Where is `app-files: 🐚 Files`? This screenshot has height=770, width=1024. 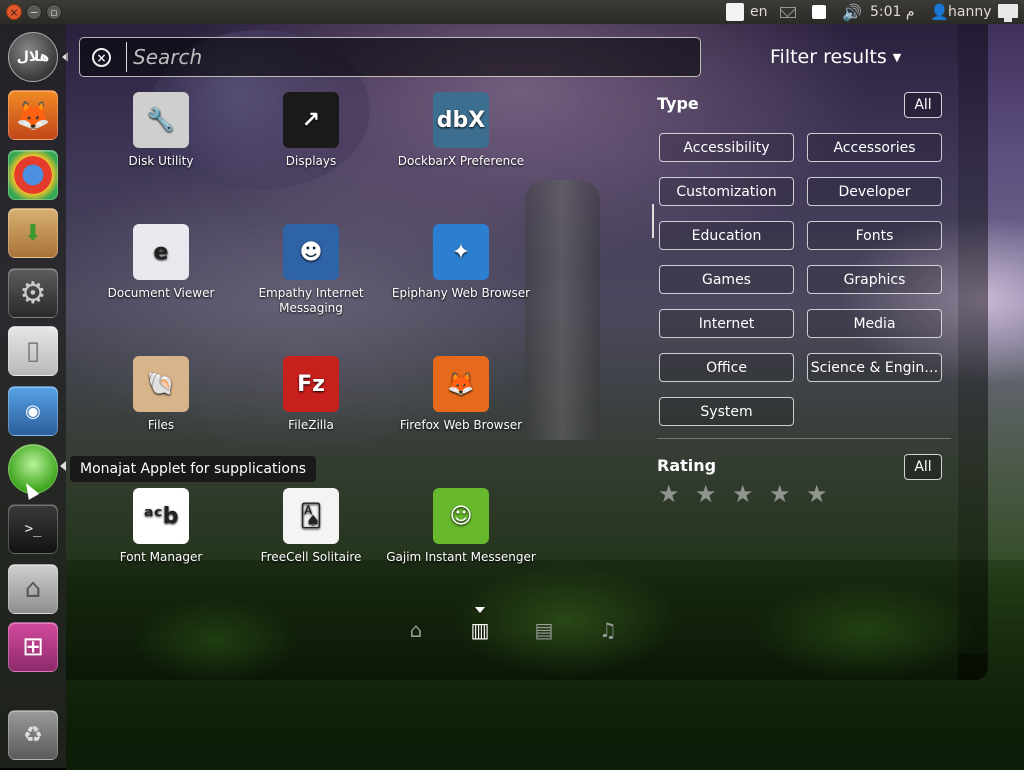 app-files: 🐚 Files is located at coordinates (161, 394).